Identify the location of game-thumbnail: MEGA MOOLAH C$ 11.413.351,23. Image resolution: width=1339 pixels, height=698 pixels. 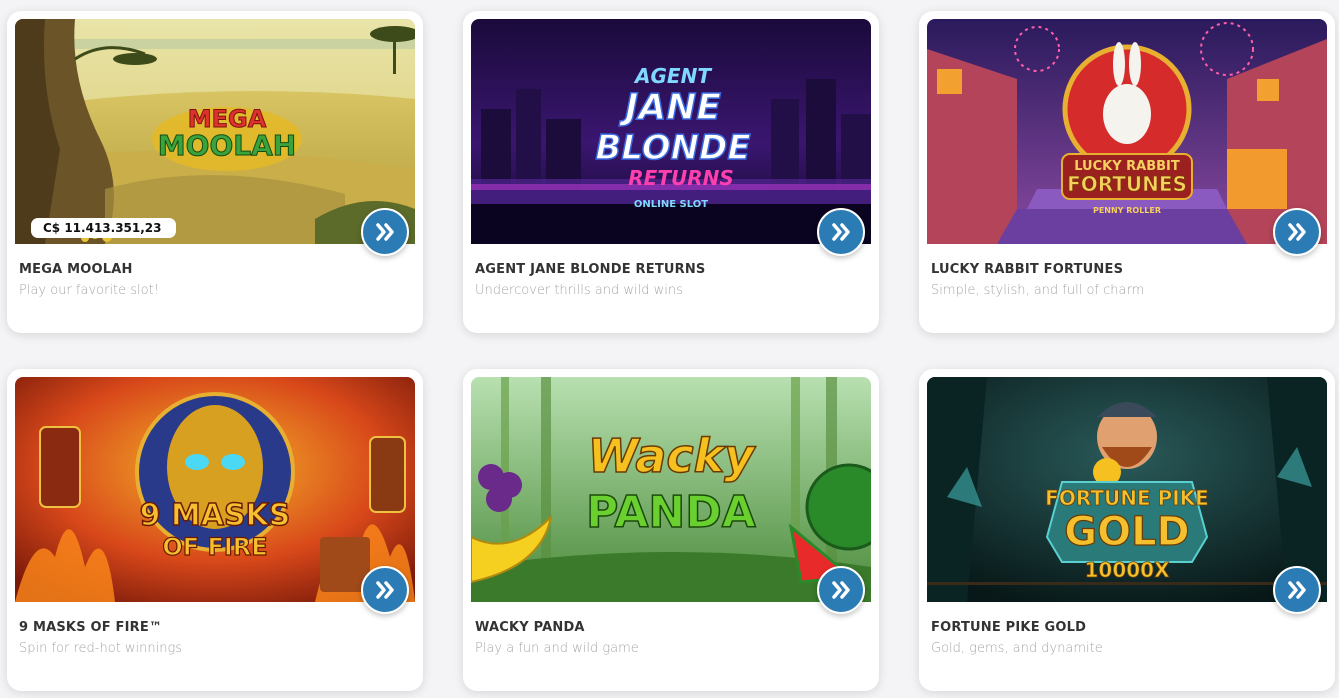
(215, 131).